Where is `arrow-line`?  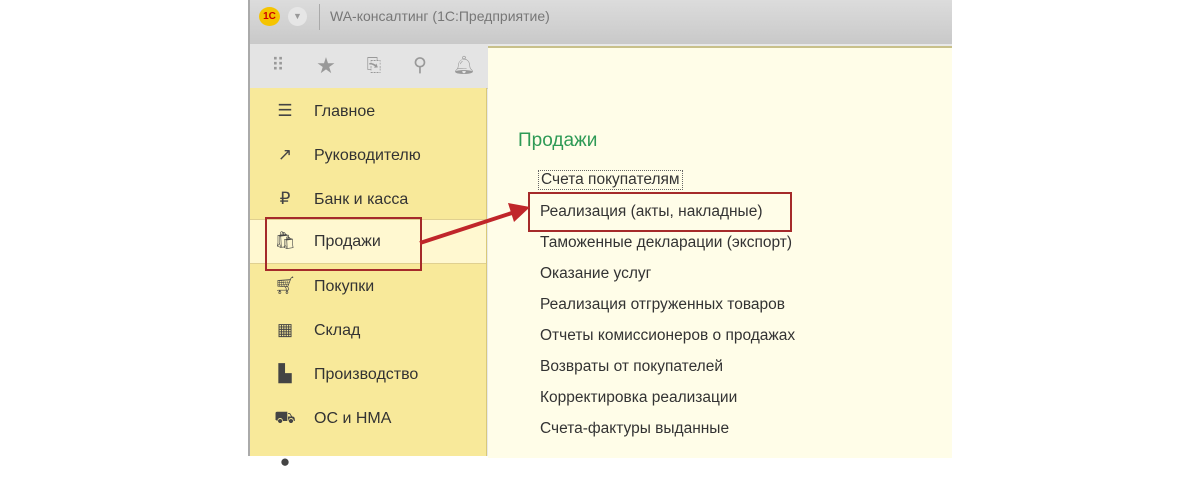
arrow-line is located at coordinates (467, 227).